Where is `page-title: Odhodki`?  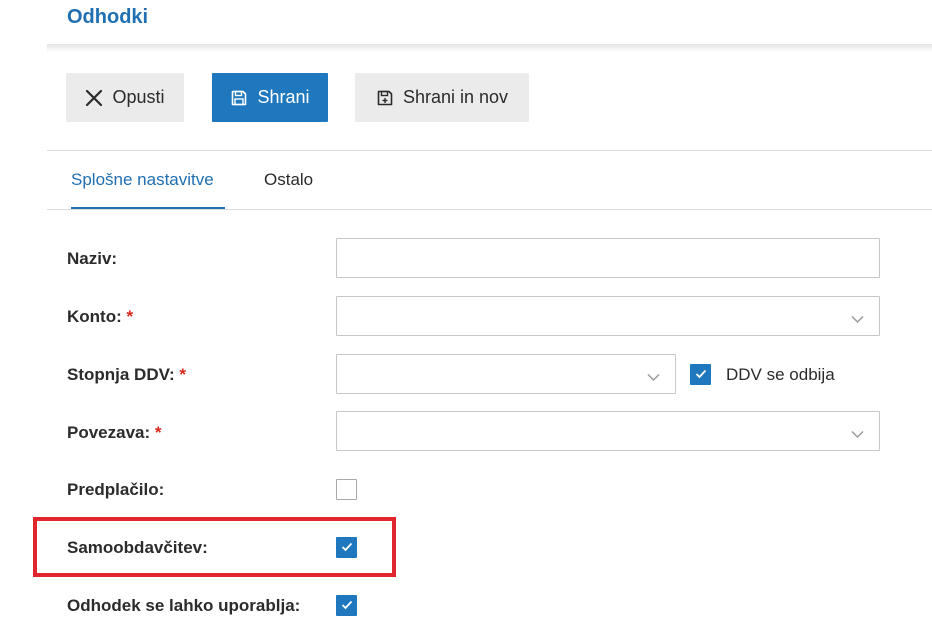
page-title: Odhodki is located at coordinates (108, 17).